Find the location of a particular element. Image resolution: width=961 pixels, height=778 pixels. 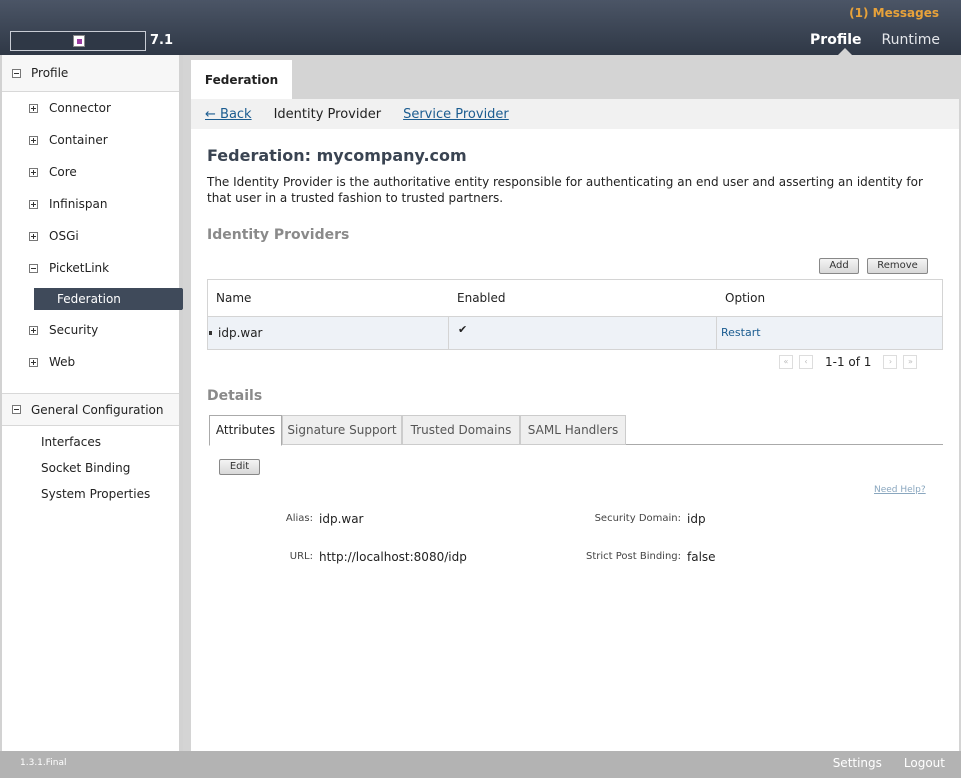

alias-label: Alias: is located at coordinates (299, 518).